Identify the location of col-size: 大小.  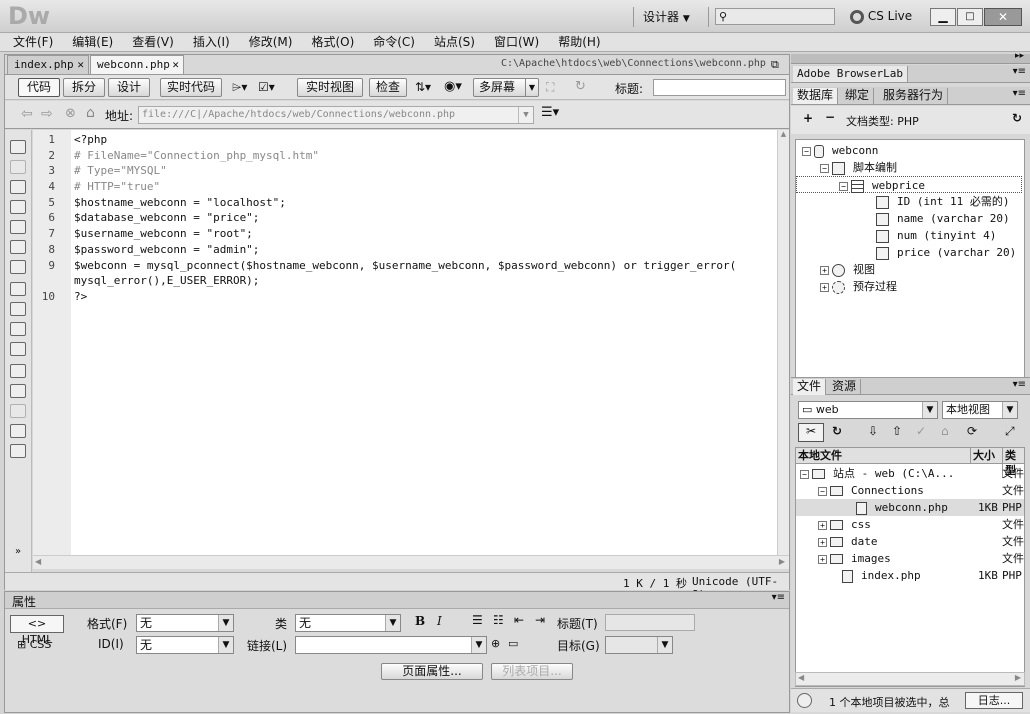
(986, 455).